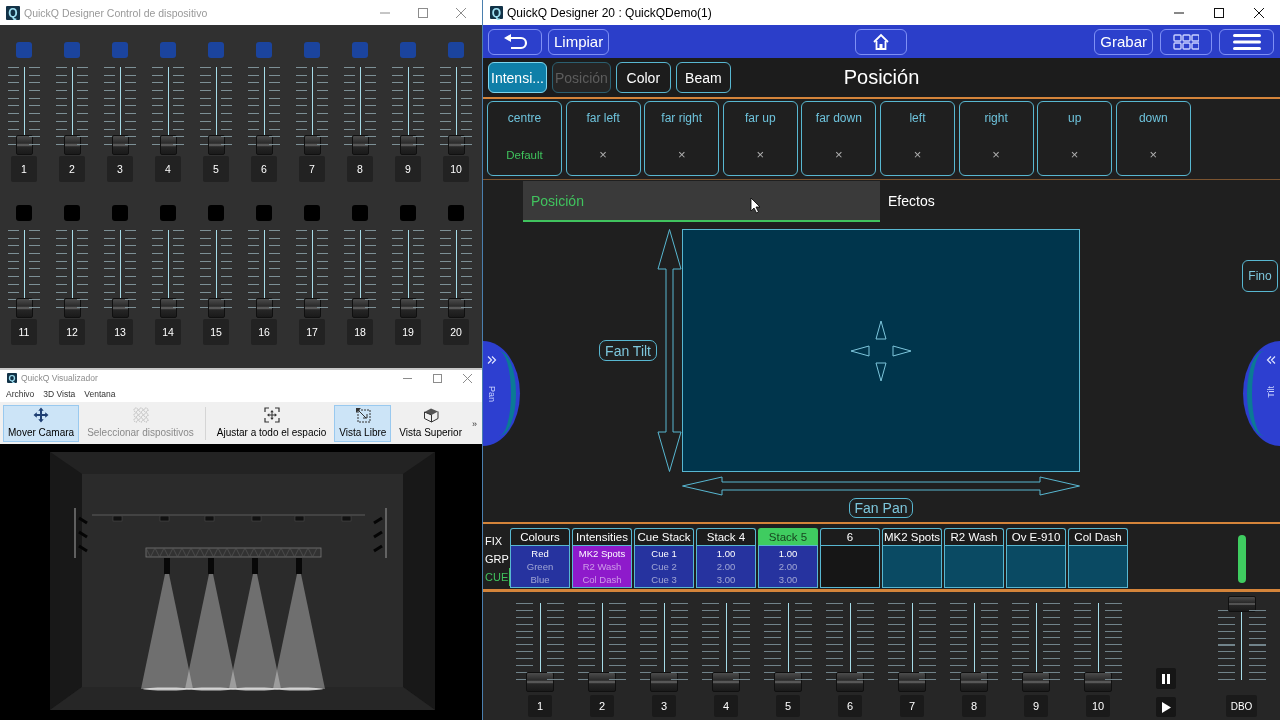 The width and height of the screenshot is (1280, 720). Describe the element at coordinates (1075, 138) in the screenshot. I see `preset-button: up ×` at that location.